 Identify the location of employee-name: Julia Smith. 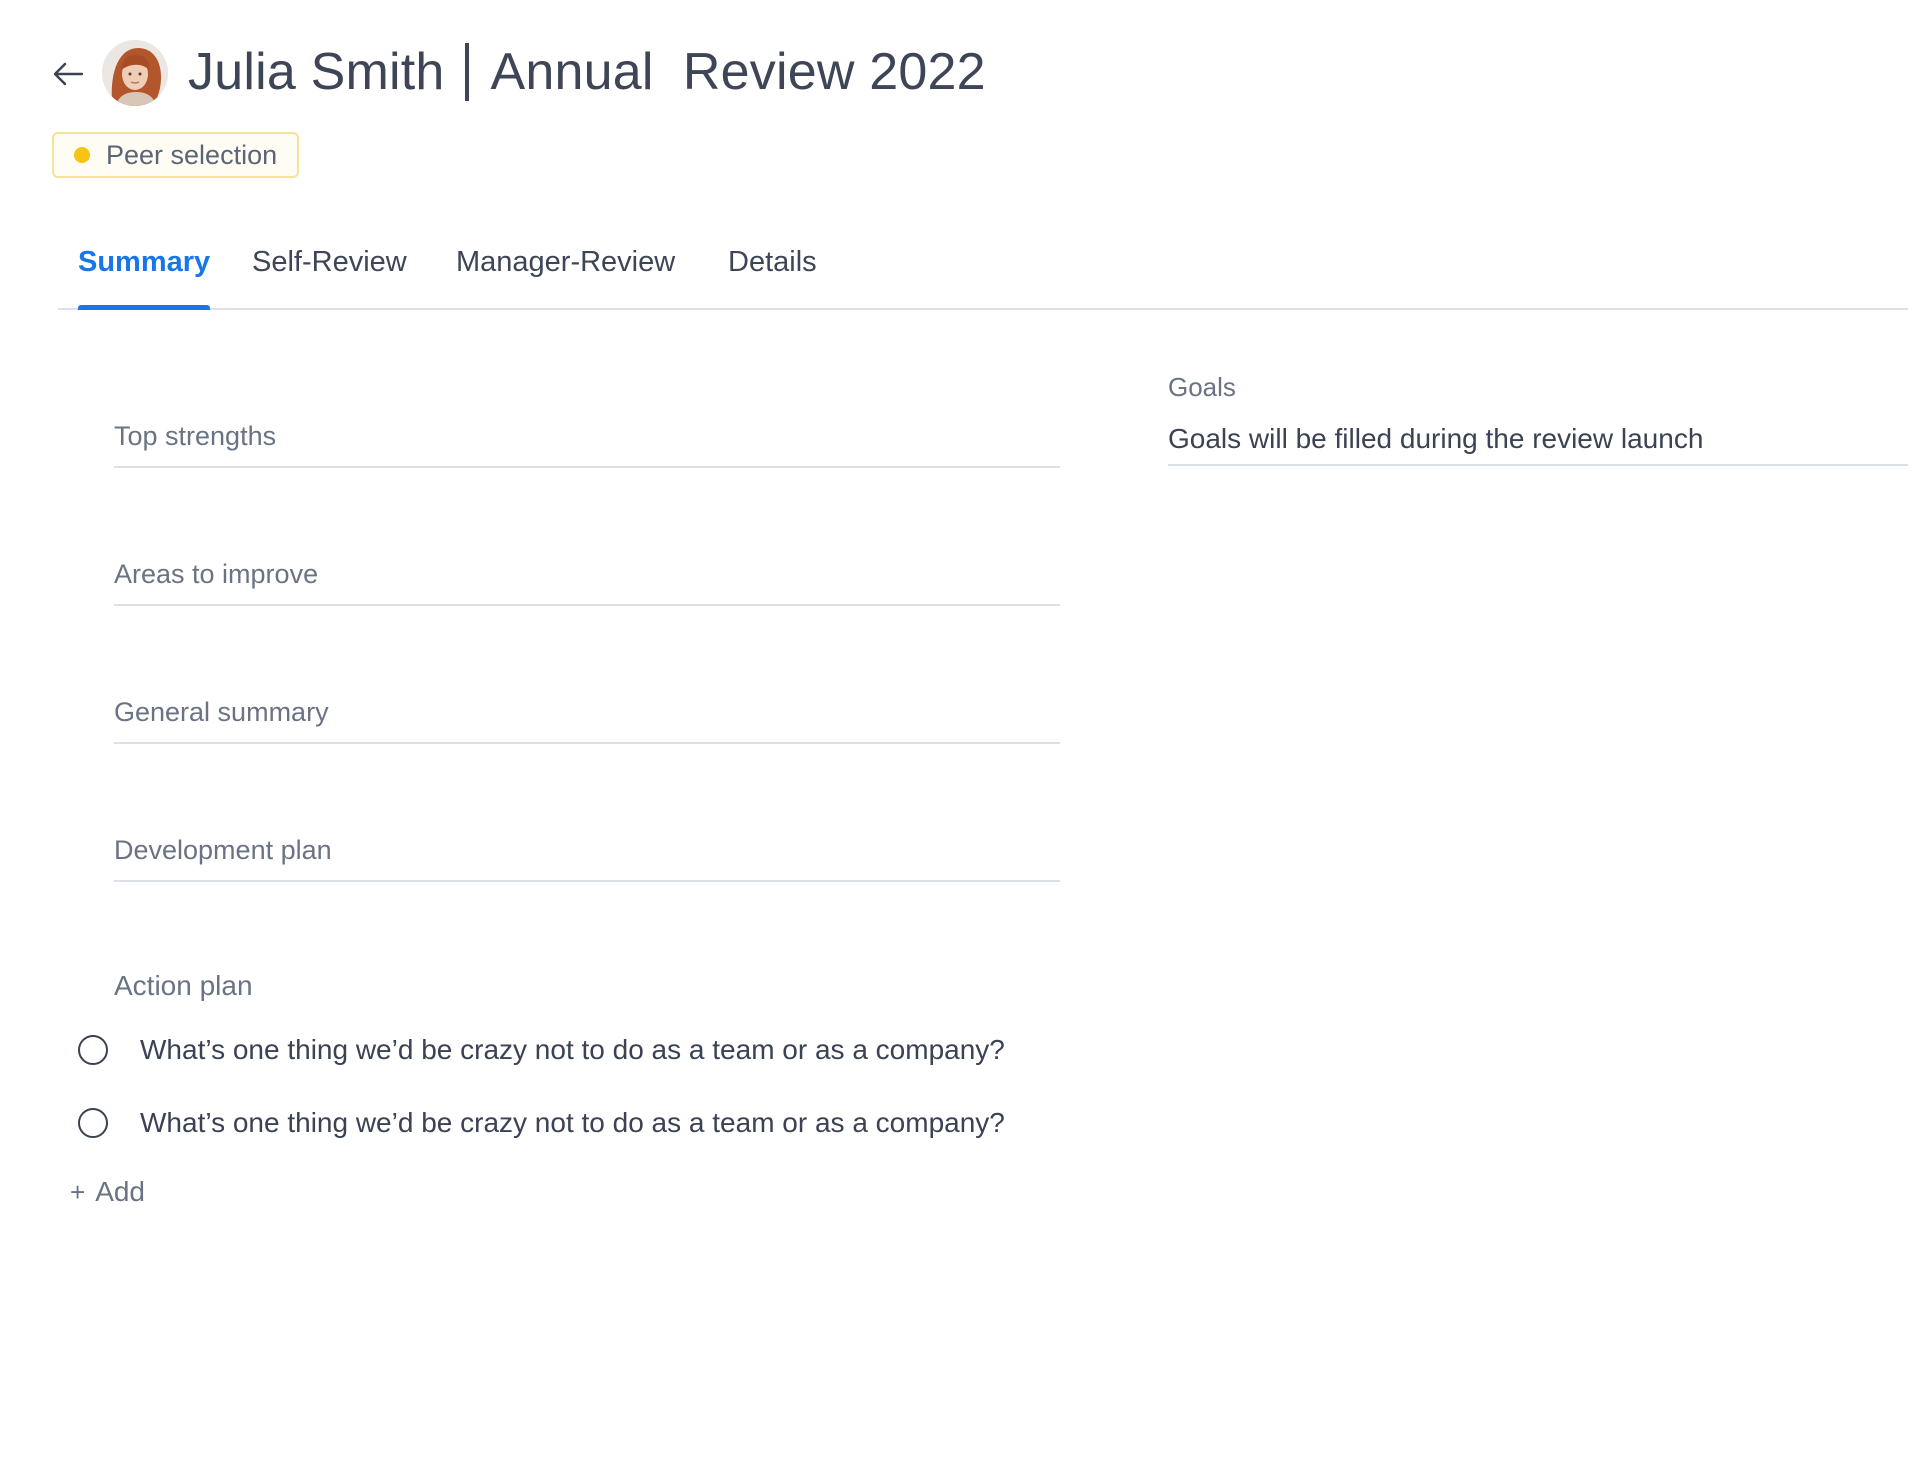
(316, 72).